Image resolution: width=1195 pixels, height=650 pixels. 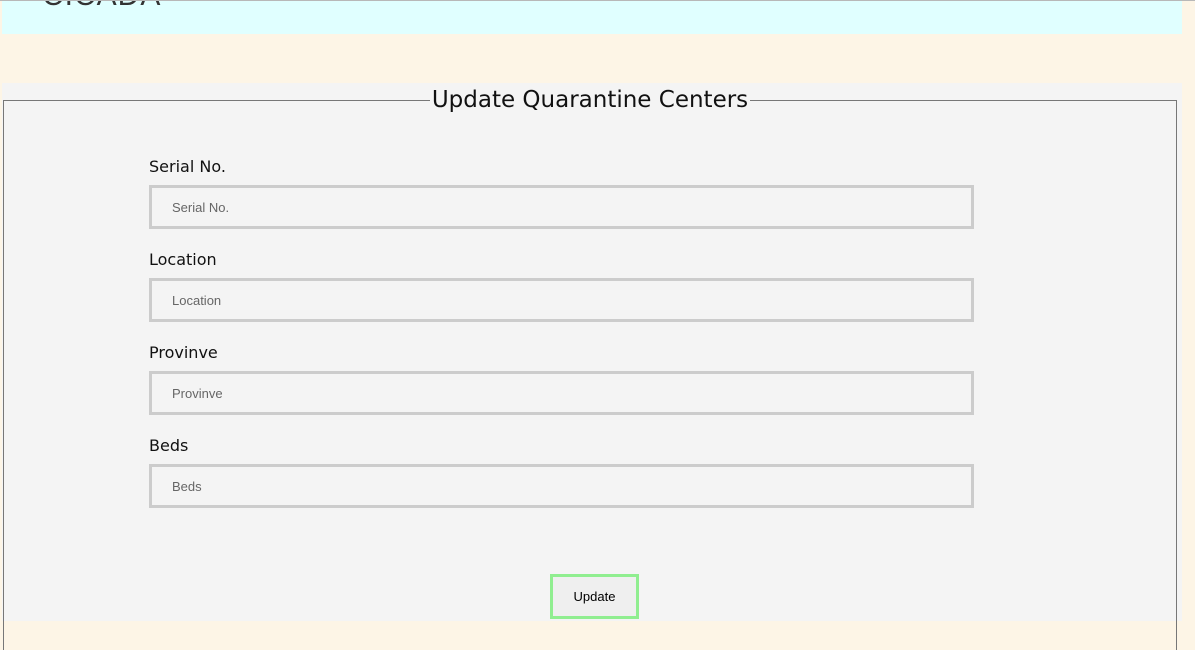 What do you see at coordinates (561, 393) in the screenshot?
I see `province-input` at bounding box center [561, 393].